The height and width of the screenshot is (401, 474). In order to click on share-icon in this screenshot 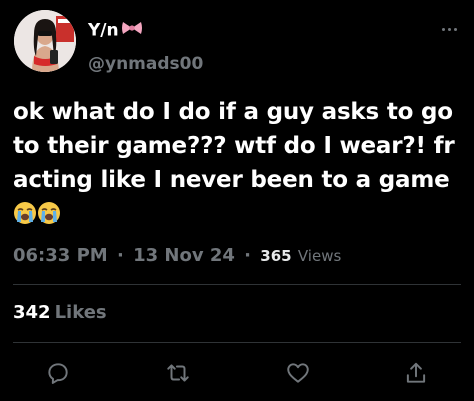, I will do `click(416, 373)`.